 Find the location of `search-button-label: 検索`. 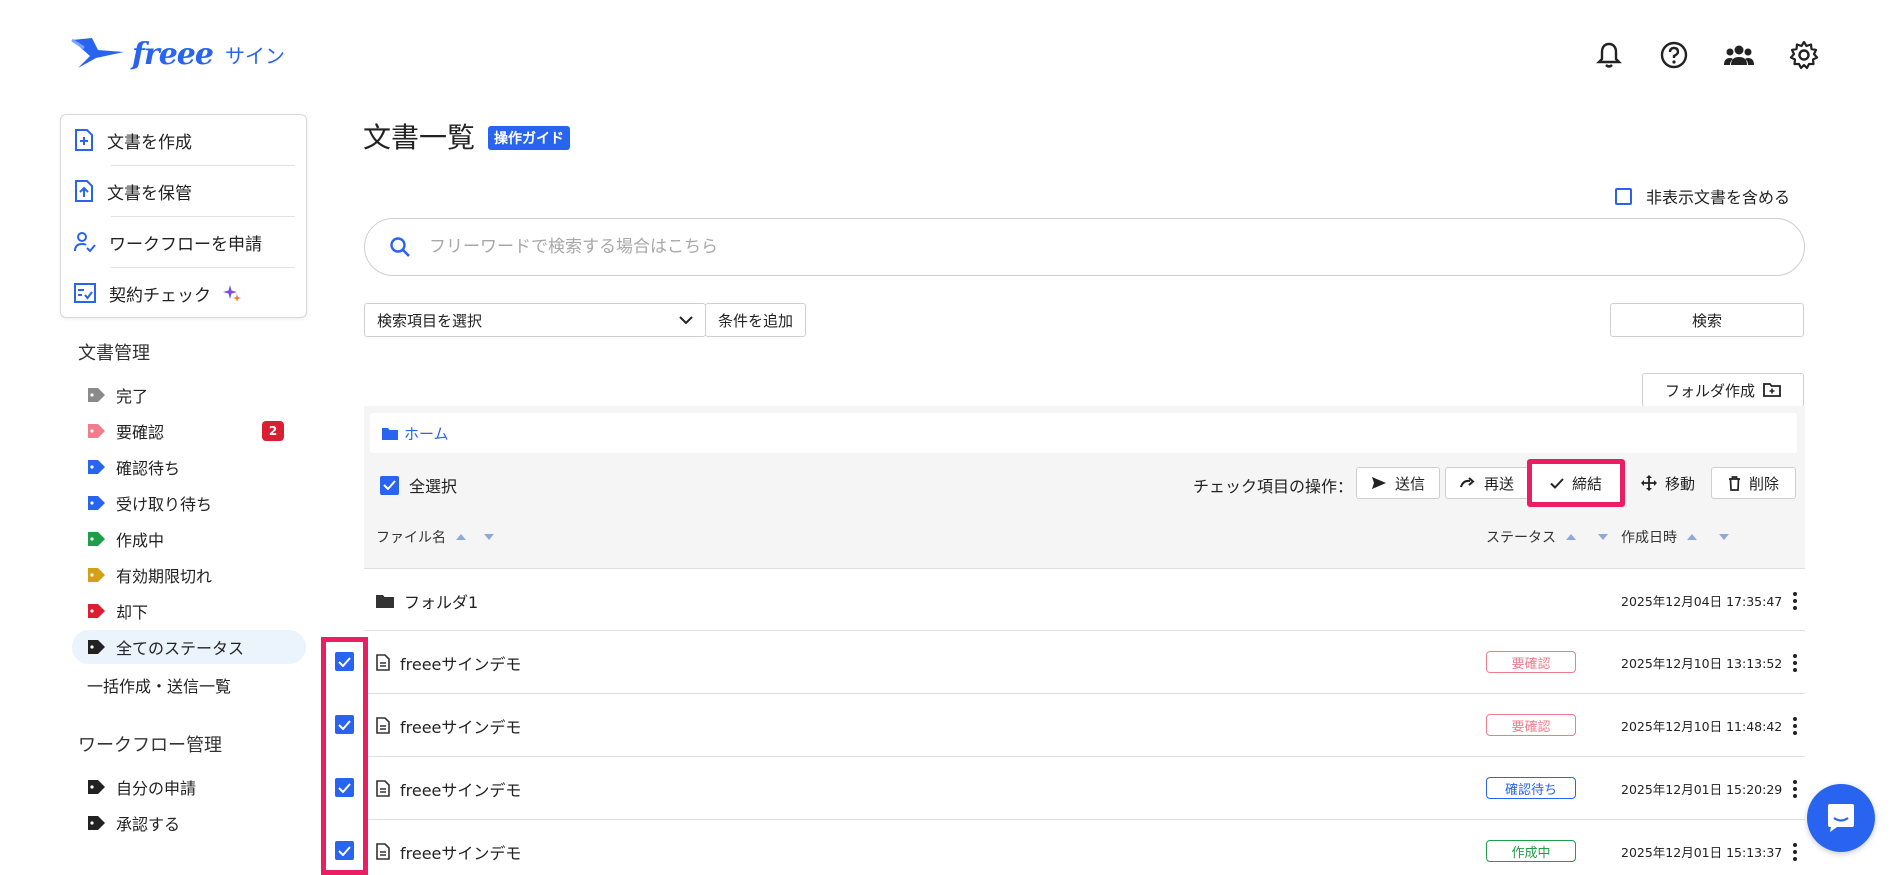

search-button-label: 検索 is located at coordinates (1706, 320).